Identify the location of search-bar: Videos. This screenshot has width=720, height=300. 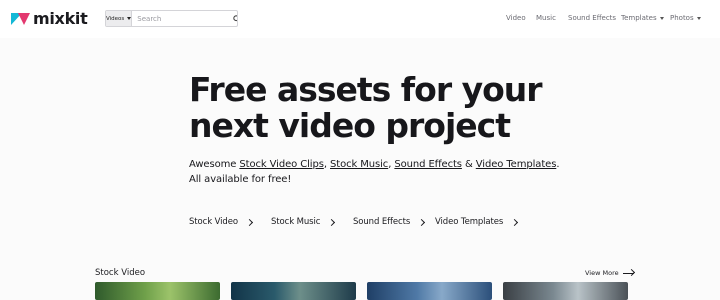
(171, 18).